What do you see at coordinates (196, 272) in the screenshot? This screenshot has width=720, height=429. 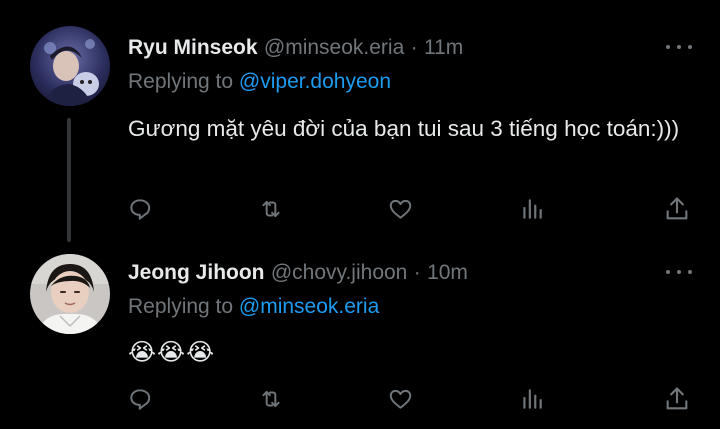 I see `display-name: Jeong Jihoon` at bounding box center [196, 272].